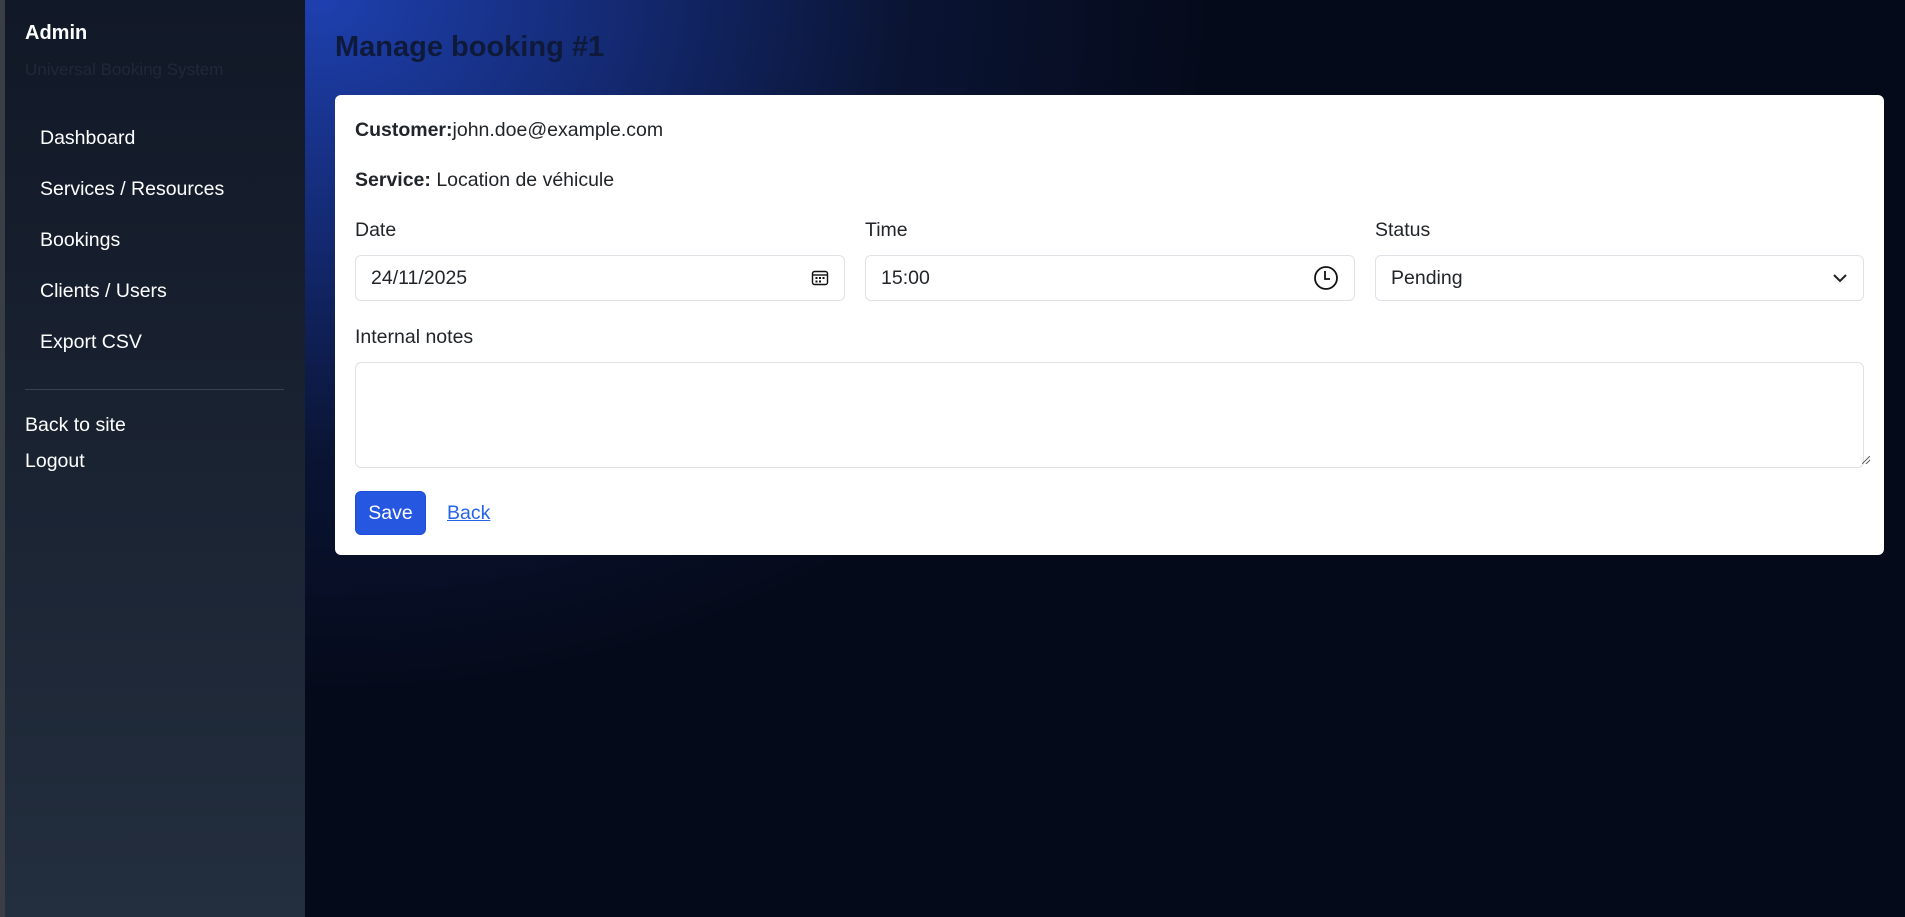  Describe the element at coordinates (124, 69) in the screenshot. I see `brand-subtitle: Universal Booking System` at that location.